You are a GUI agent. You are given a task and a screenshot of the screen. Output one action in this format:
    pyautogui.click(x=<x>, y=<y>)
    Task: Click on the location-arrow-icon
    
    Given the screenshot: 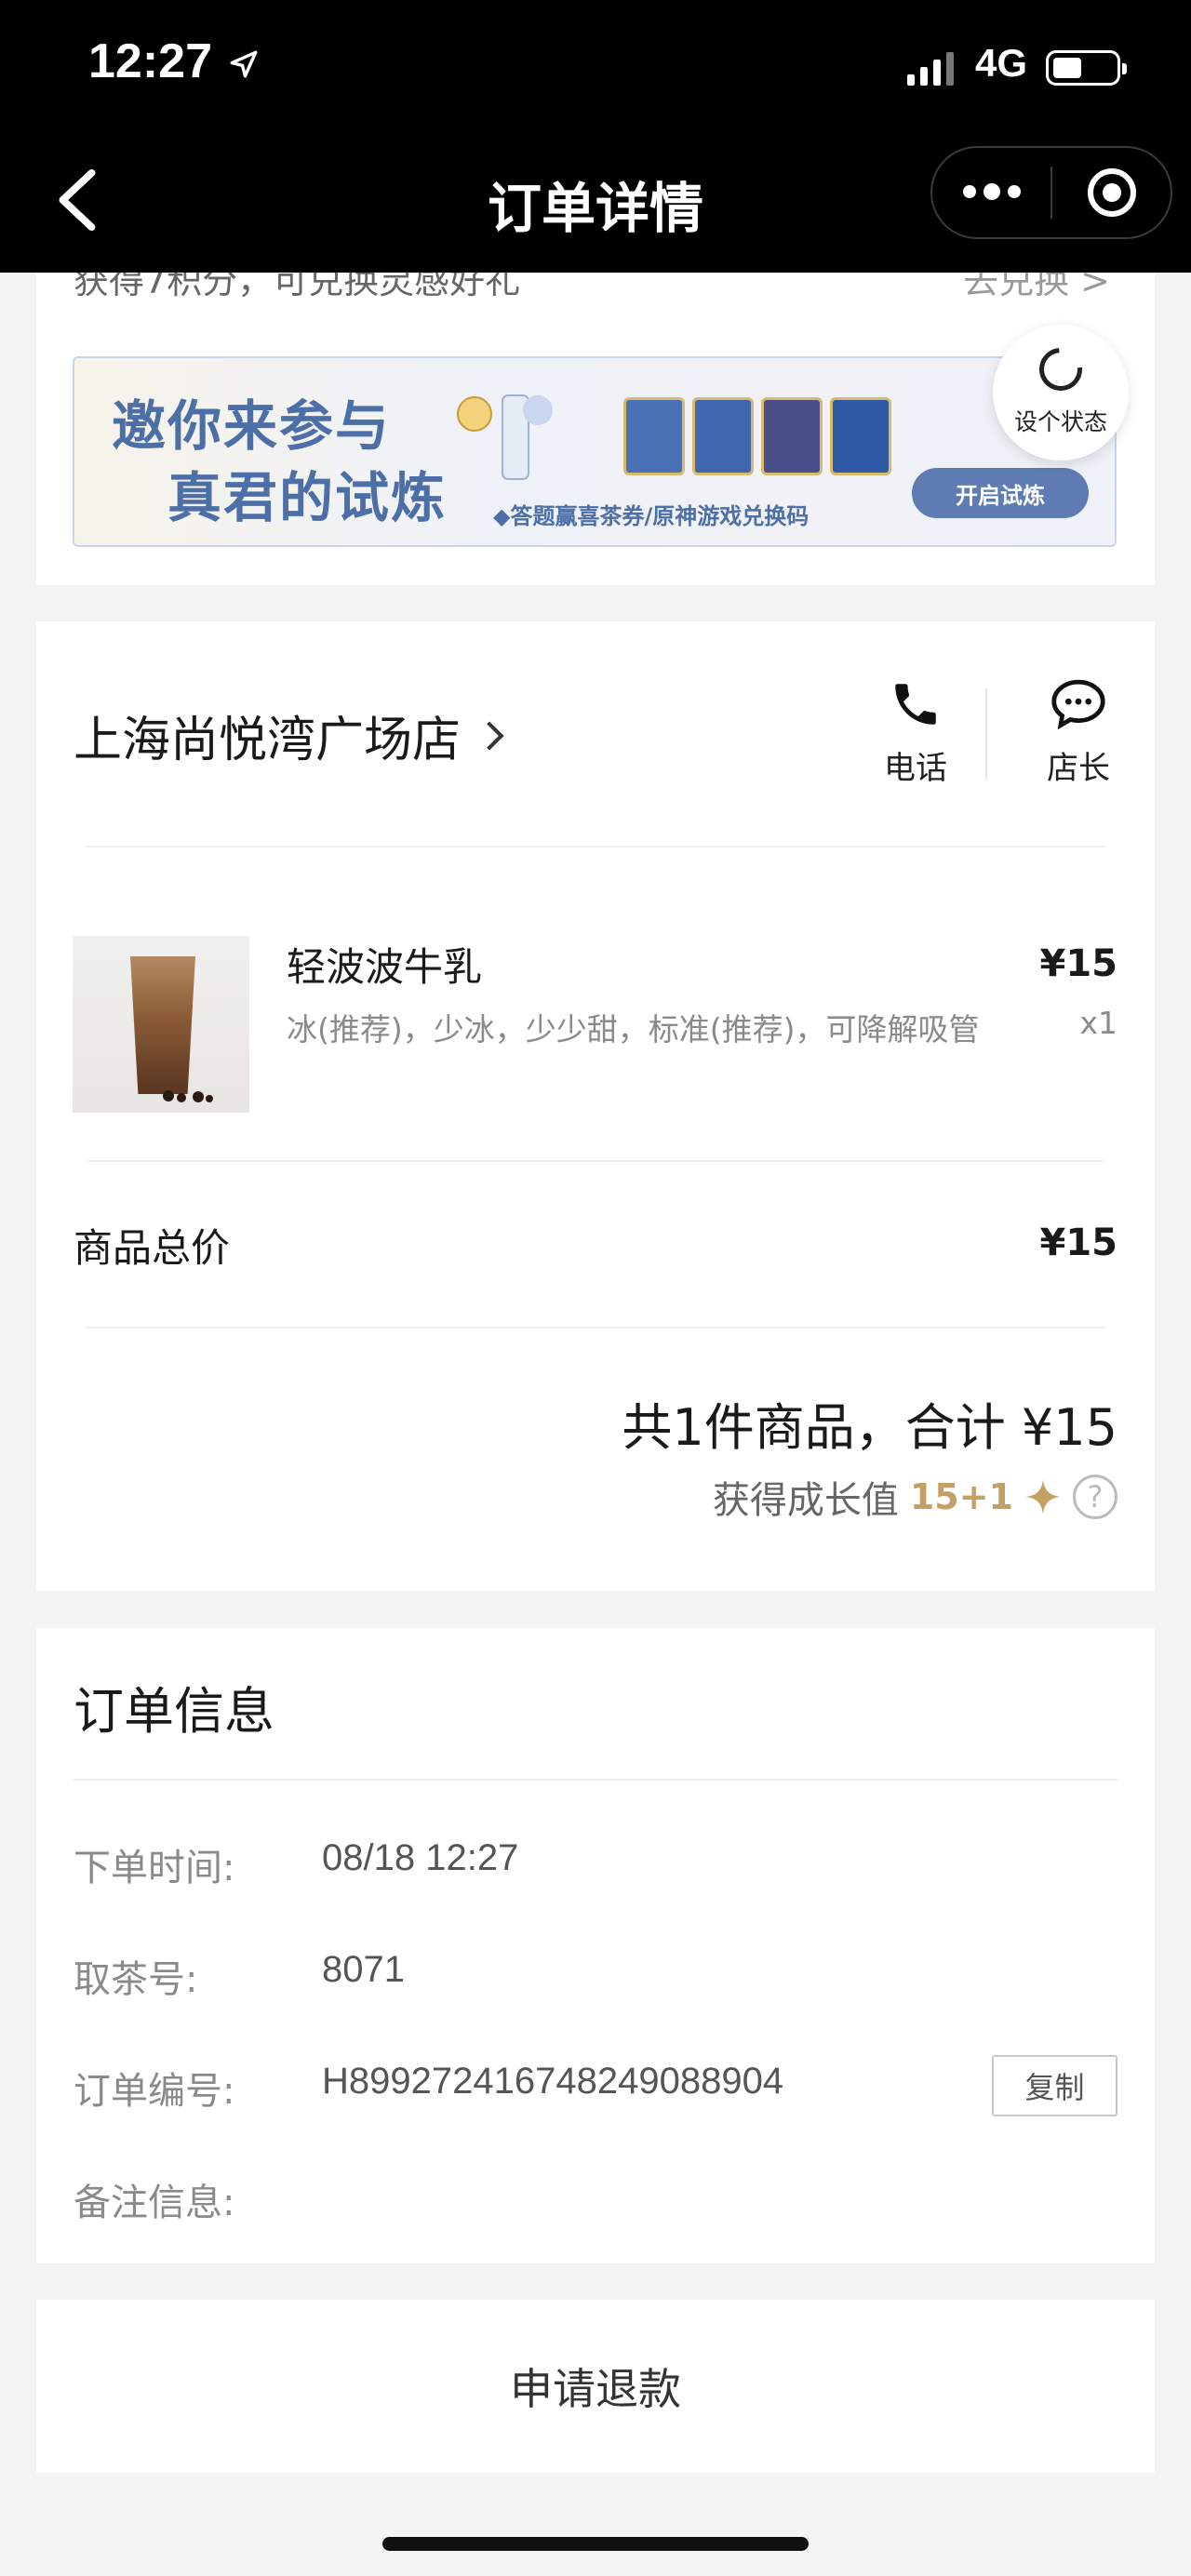 What is the action you would take?
    pyautogui.click(x=244, y=64)
    